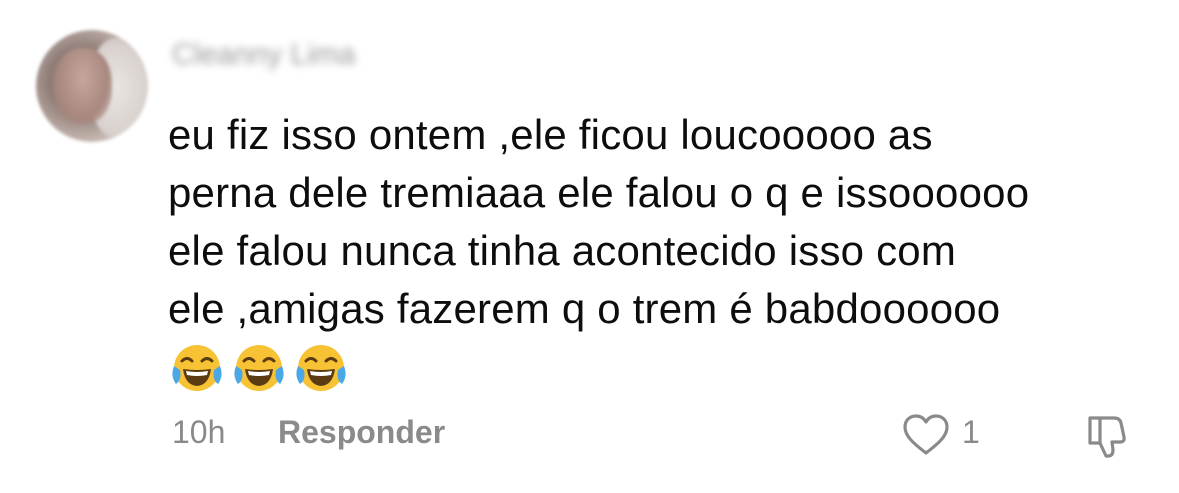 The image size is (1179, 493). I want to click on reply-button: Responder, so click(361, 432).